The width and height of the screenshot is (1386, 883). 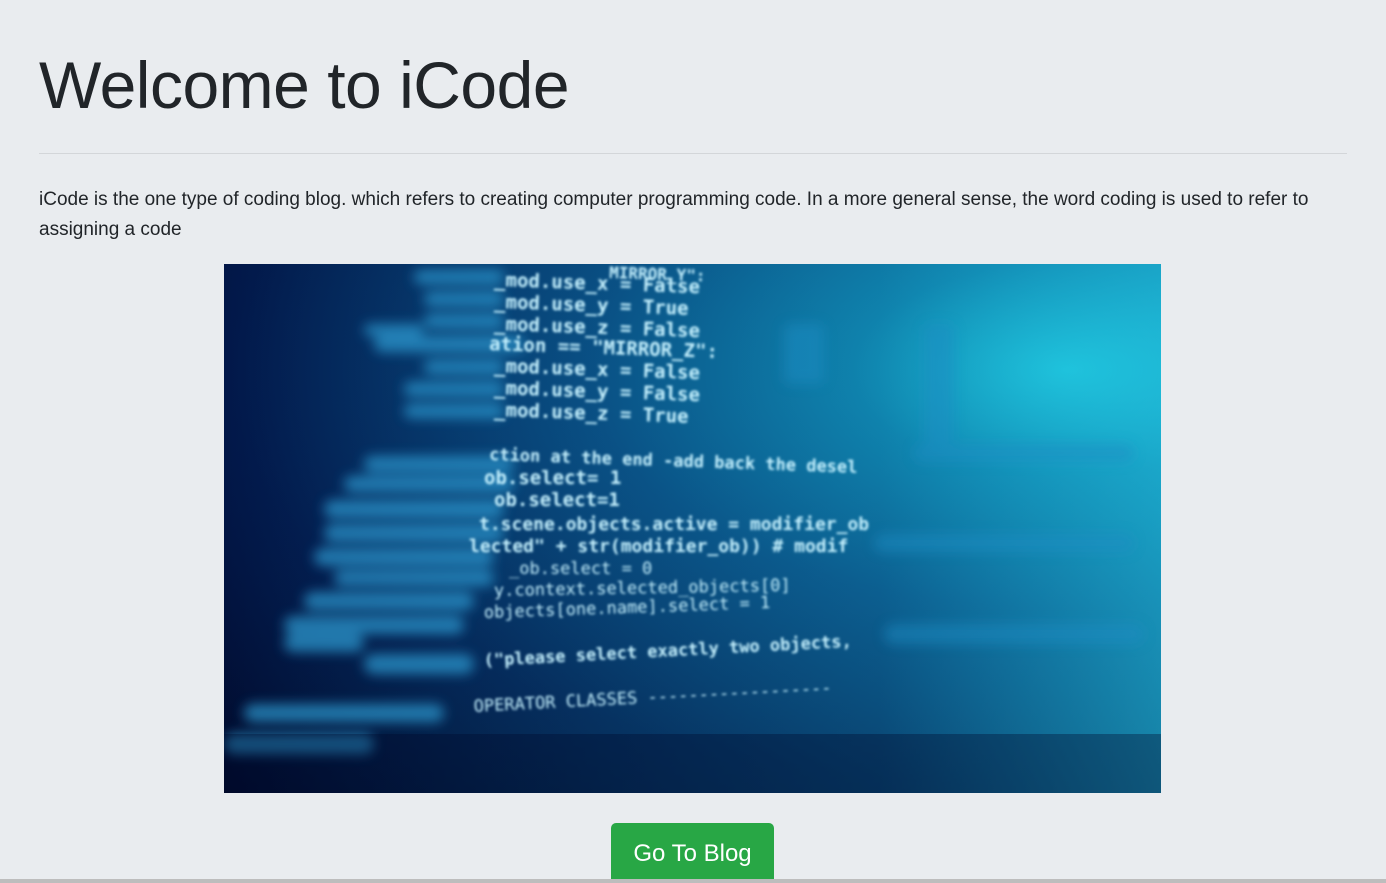 What do you see at coordinates (580, 569) in the screenshot?
I see `code-line: _ob.select = 0` at bounding box center [580, 569].